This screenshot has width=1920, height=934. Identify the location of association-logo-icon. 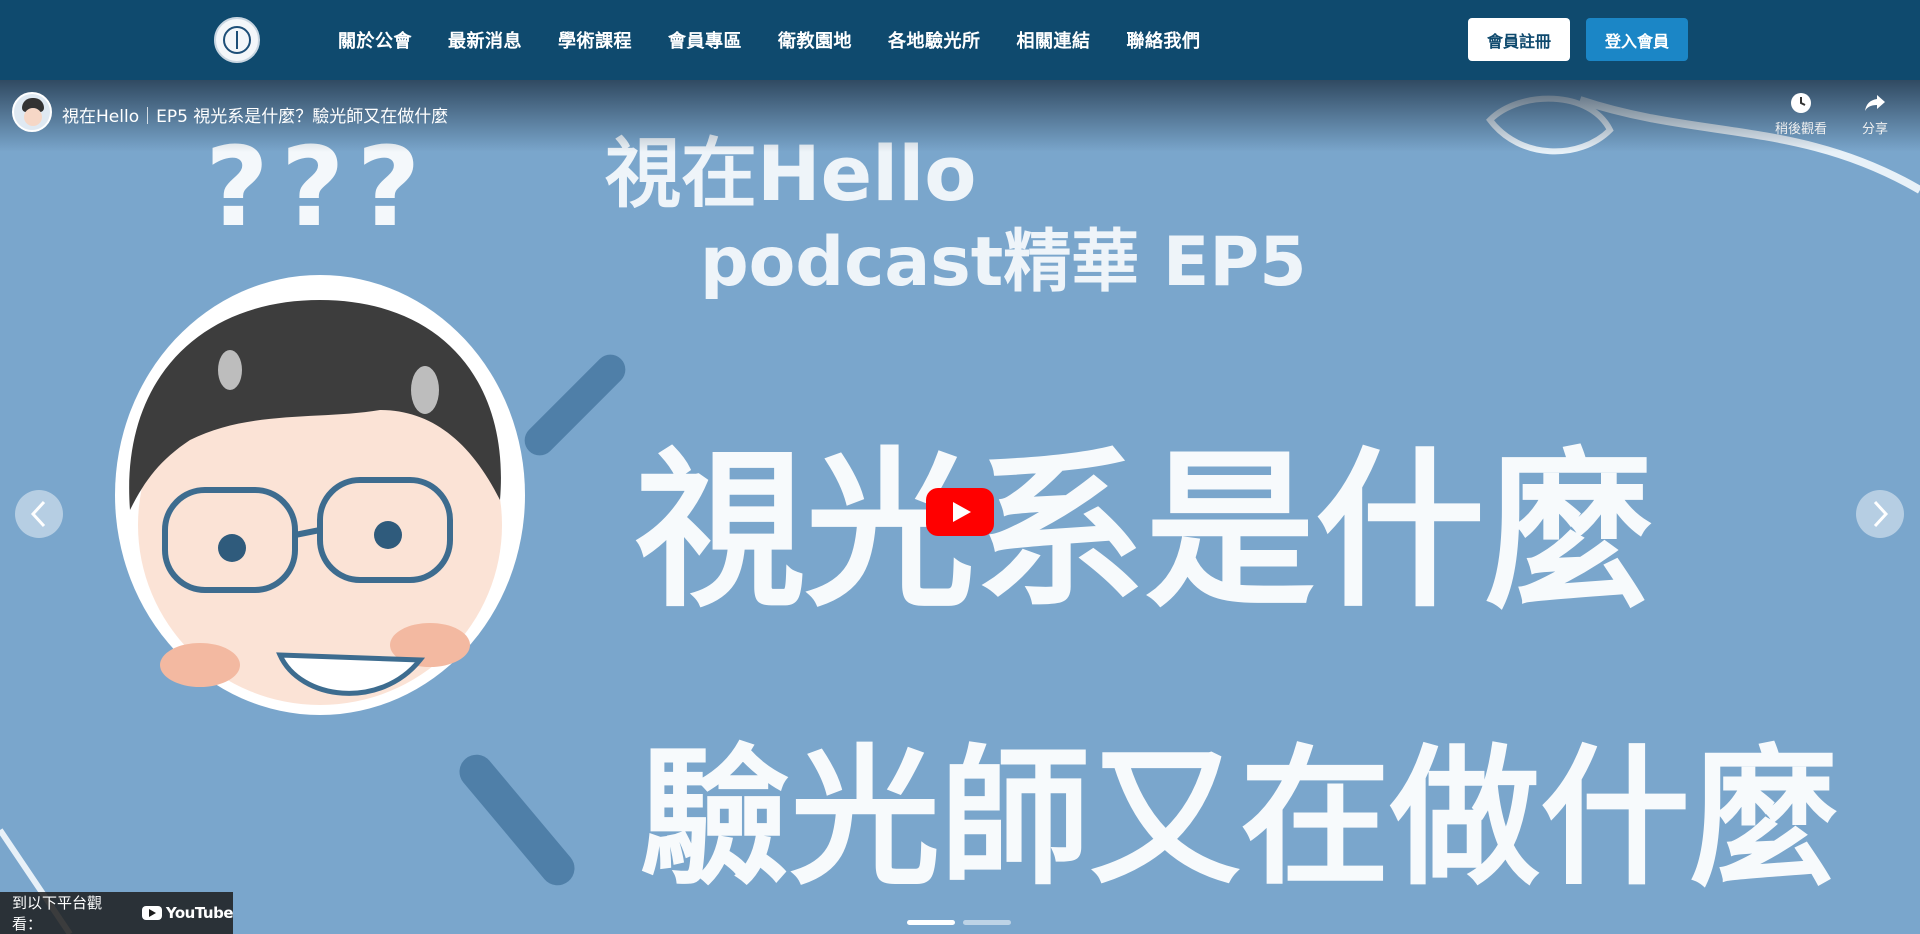
(237, 40).